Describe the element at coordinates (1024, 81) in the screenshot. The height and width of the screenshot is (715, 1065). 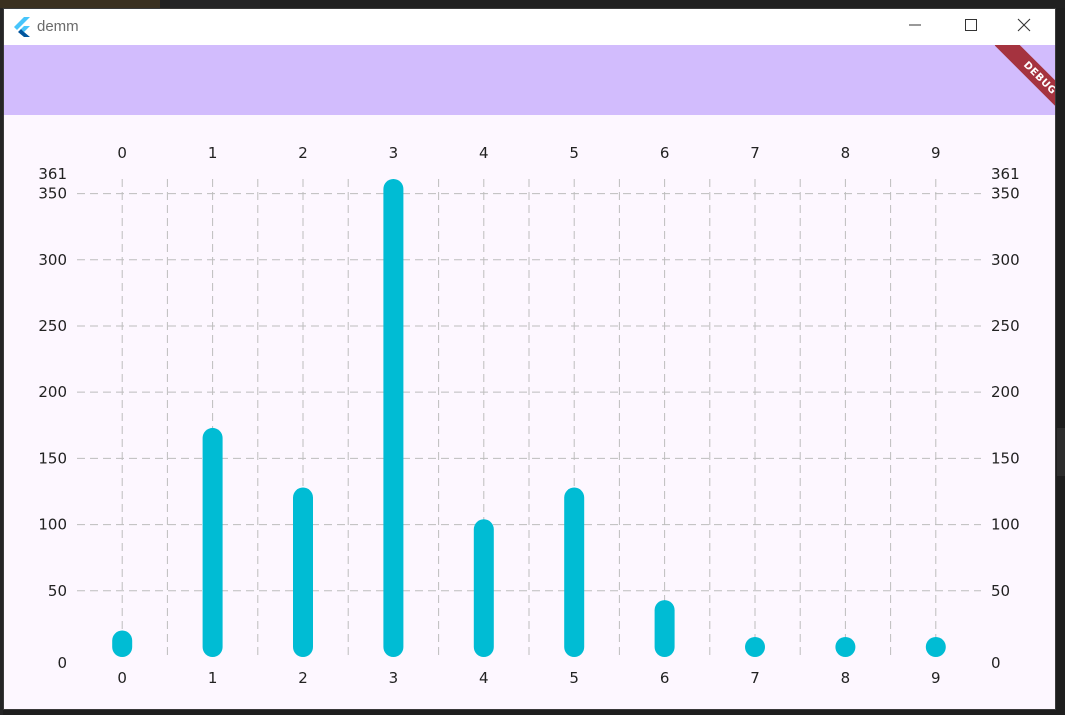
I see `debug-label: DEBUG` at that location.